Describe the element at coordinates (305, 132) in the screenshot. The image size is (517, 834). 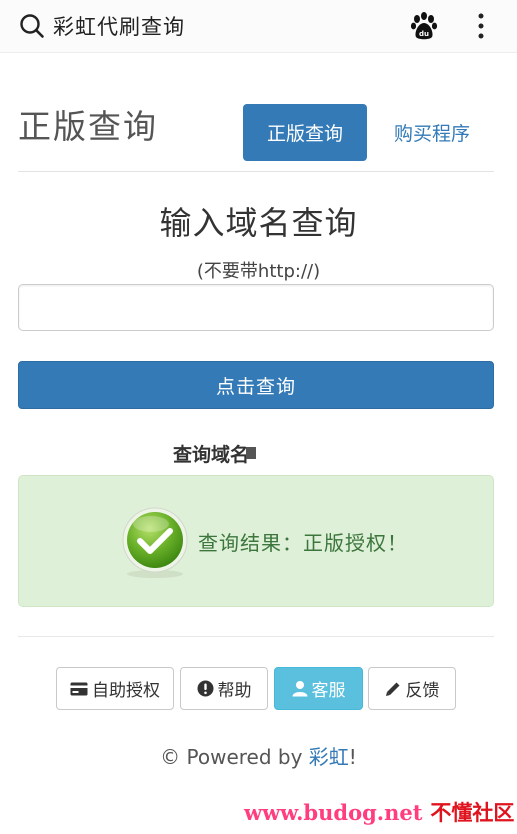
I see `tab-genuine-query: 正版查询` at that location.